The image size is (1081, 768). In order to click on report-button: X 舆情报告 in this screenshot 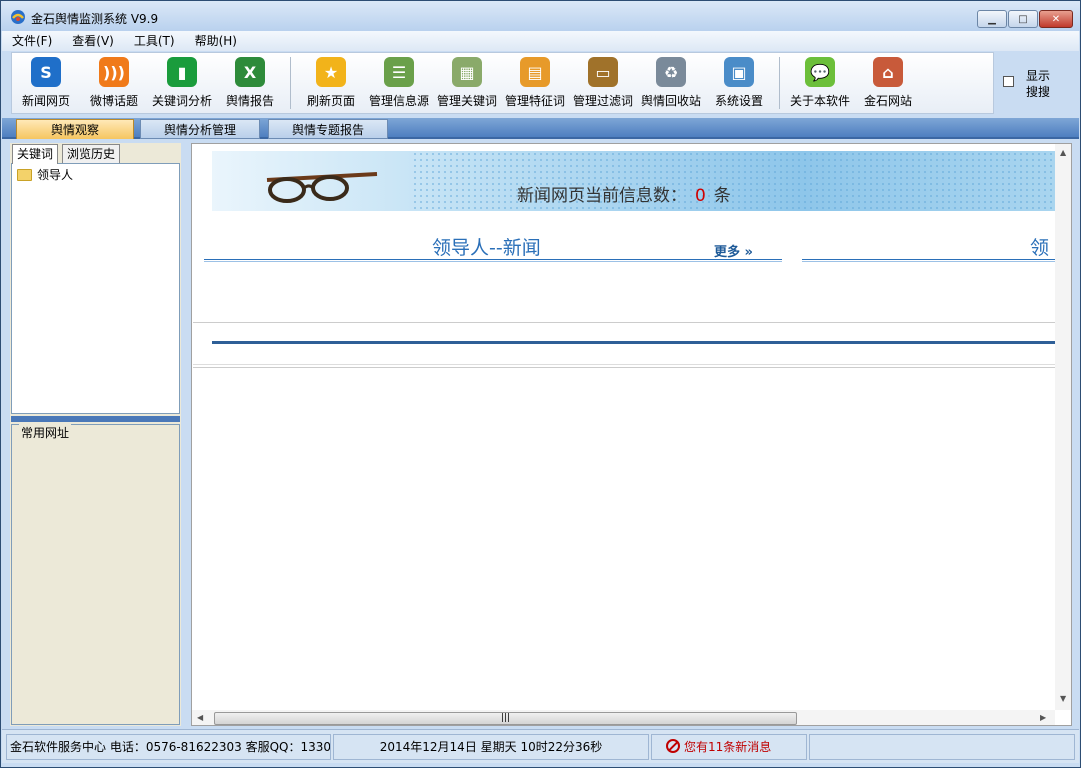, I will do `click(250, 83)`.